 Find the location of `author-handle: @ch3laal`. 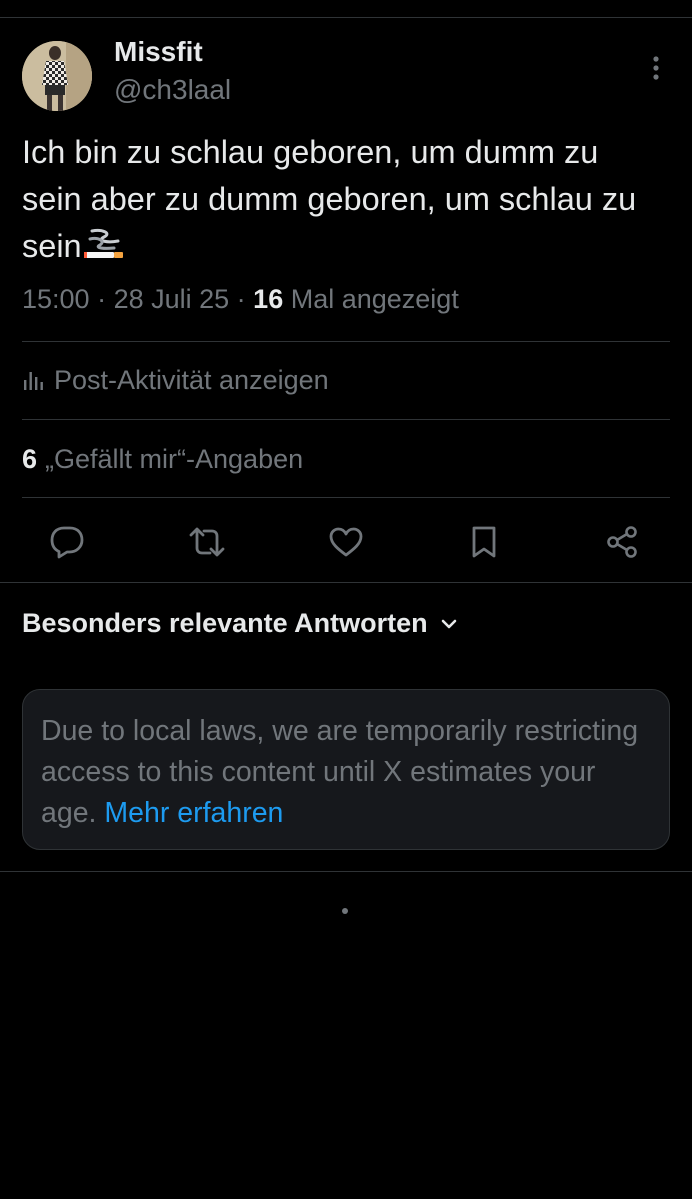

author-handle: @ch3laal is located at coordinates (172, 90).